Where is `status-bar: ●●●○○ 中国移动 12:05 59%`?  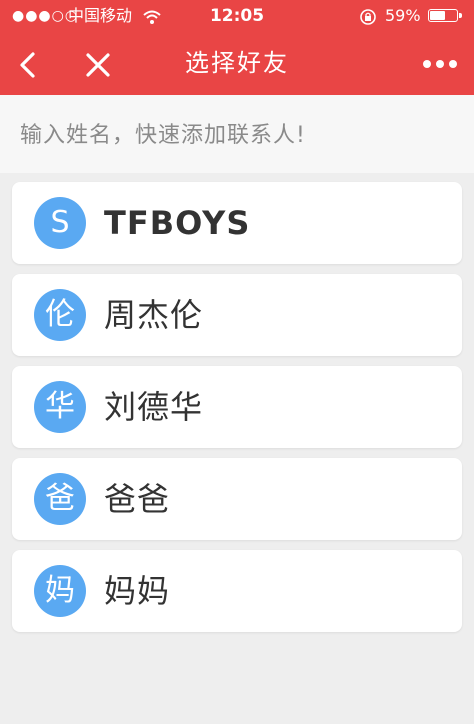 status-bar: ●●●○○ 中国移动 12:05 59% is located at coordinates (237, 16).